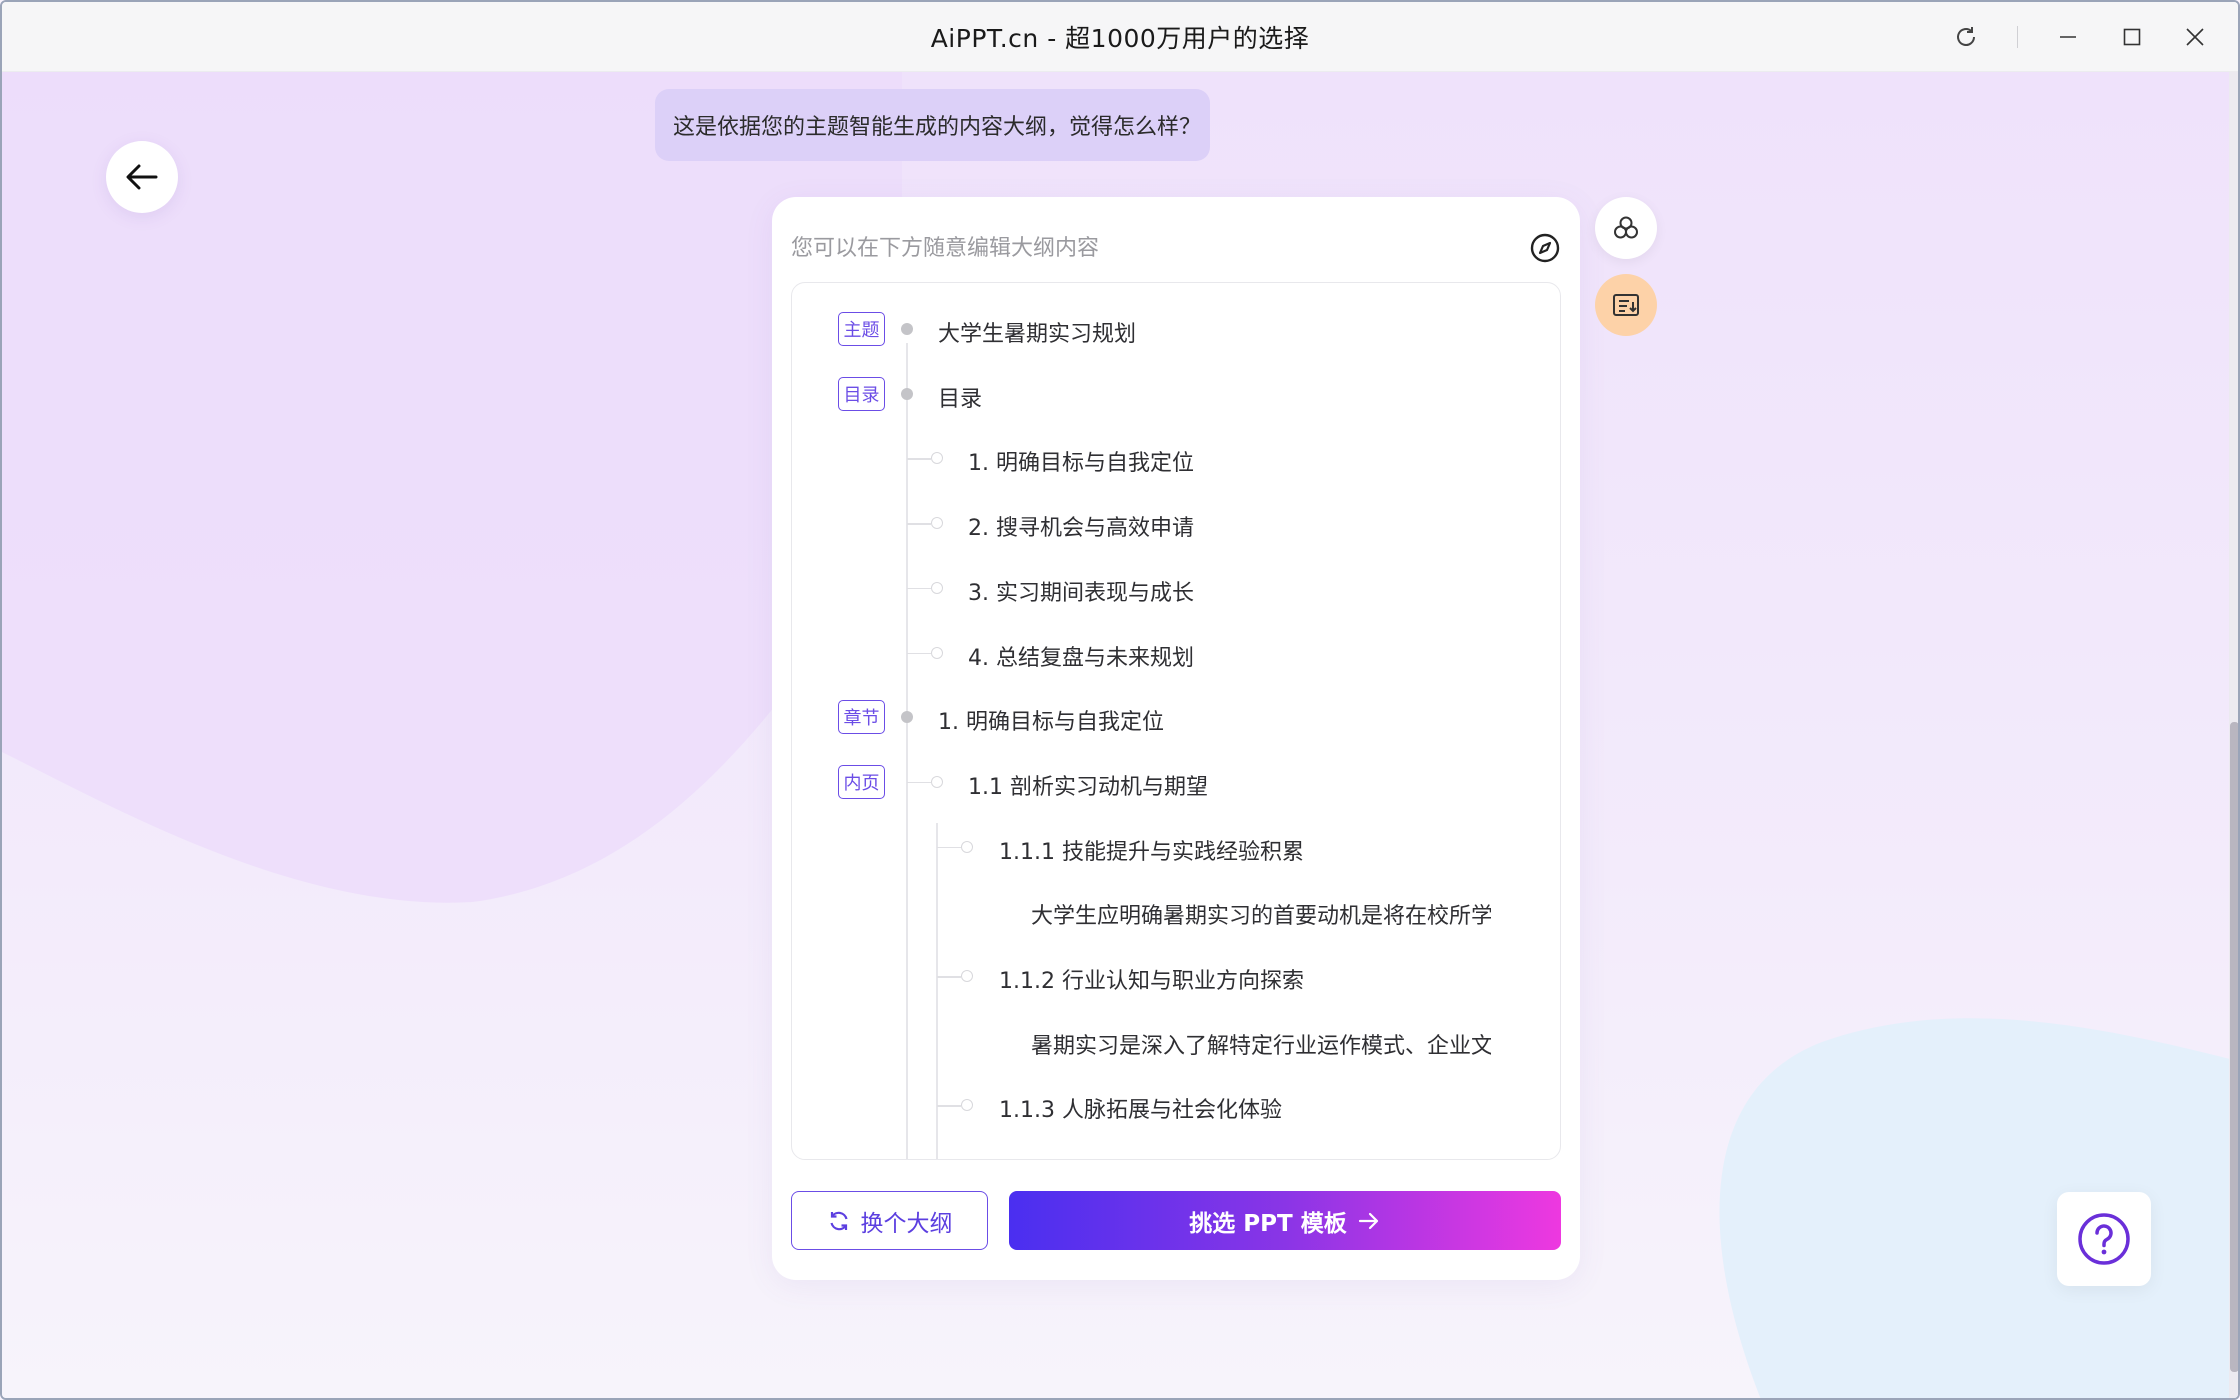 The height and width of the screenshot is (1400, 2240). What do you see at coordinates (1176, 717) in the screenshot?
I see `outline-row: 章节 1. 明确目标与自我定位` at bounding box center [1176, 717].